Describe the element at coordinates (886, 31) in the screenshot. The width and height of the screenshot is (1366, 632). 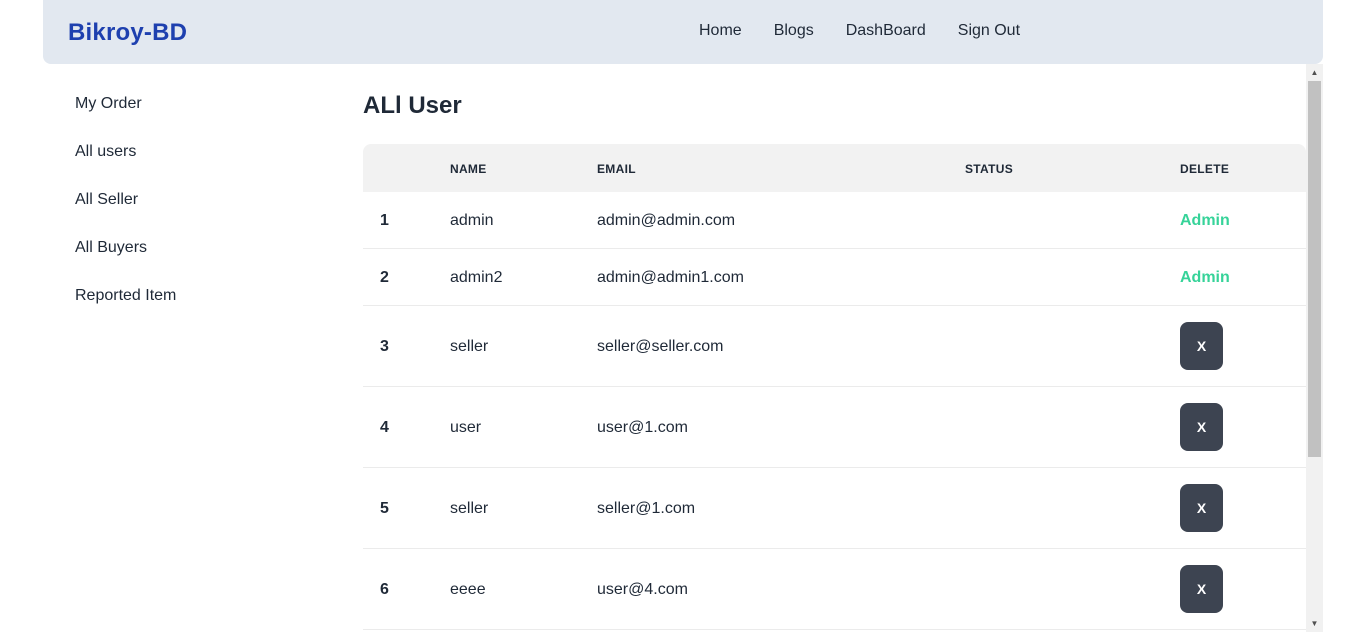
I see `nav-link-dashboard: DashBoard` at that location.